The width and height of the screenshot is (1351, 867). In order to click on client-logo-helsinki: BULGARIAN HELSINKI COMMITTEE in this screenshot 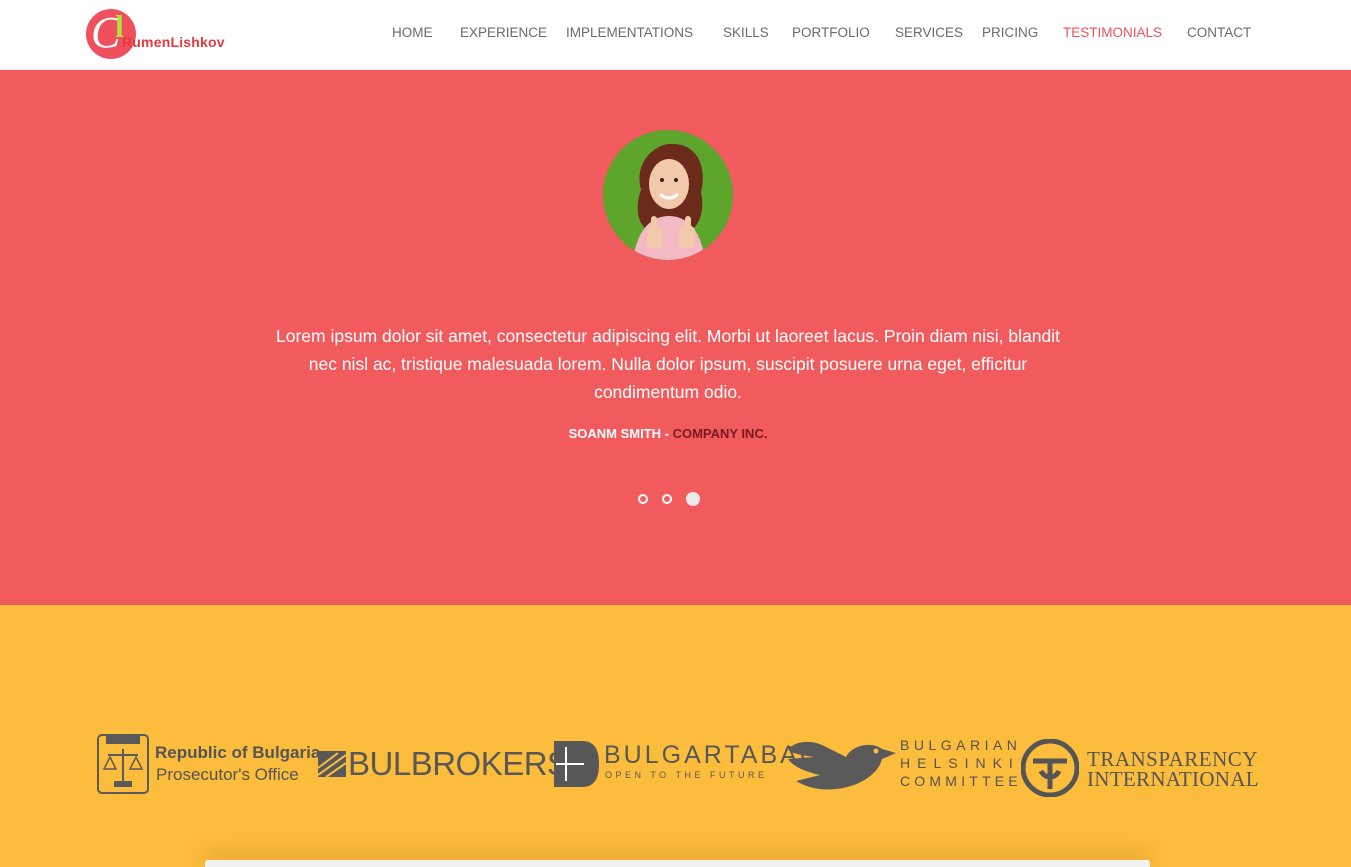, I will do `click(904, 765)`.